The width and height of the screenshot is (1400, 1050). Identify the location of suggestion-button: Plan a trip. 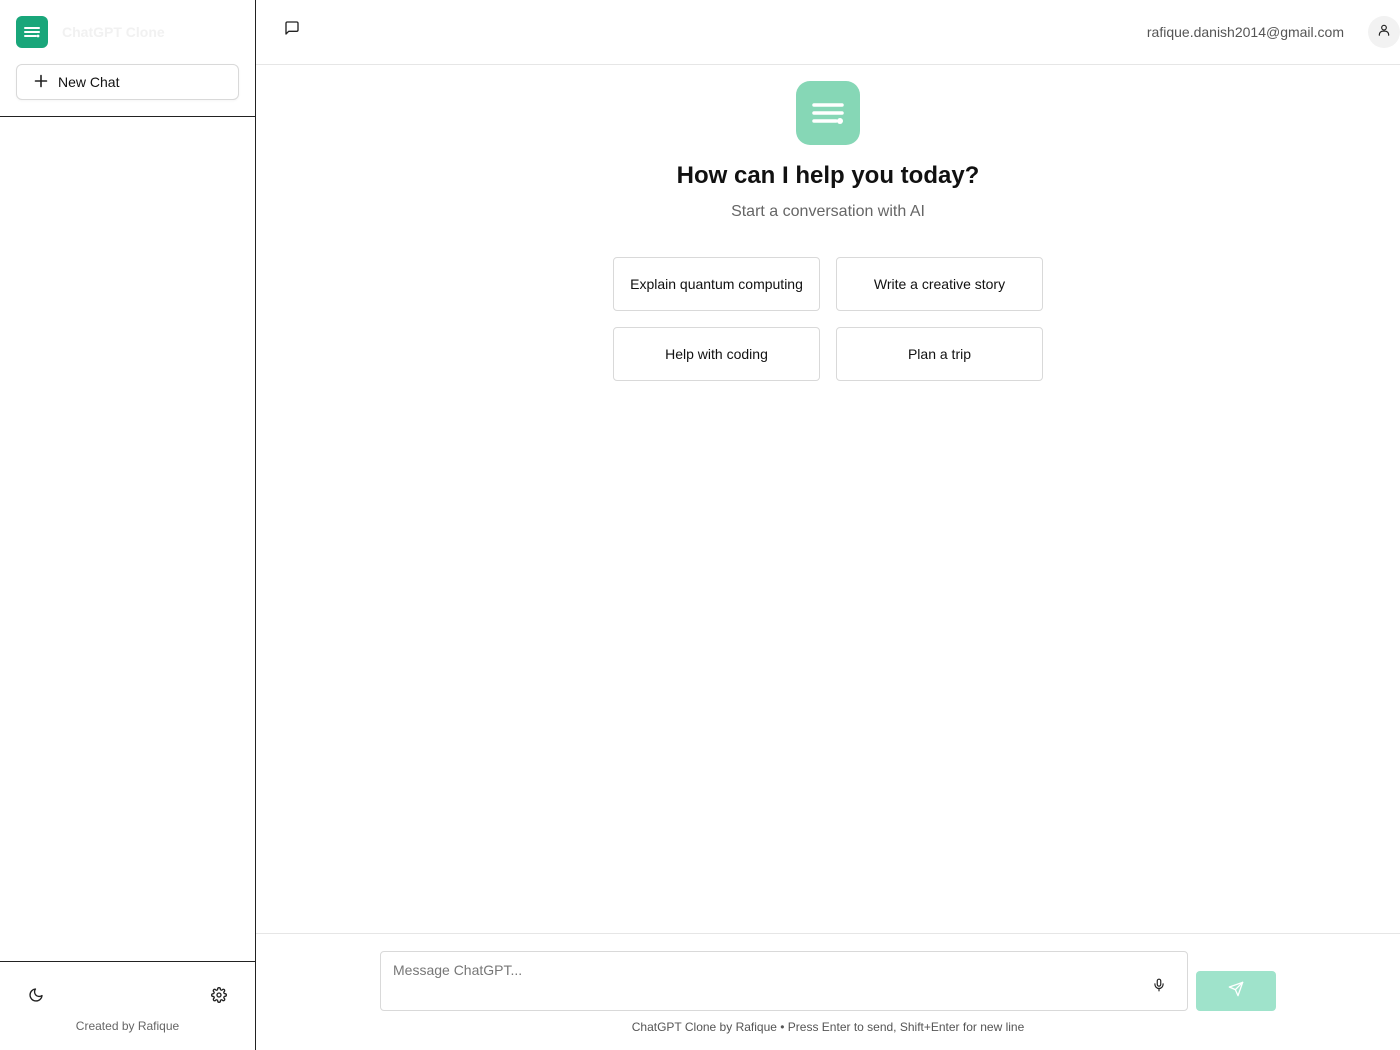
(939, 354).